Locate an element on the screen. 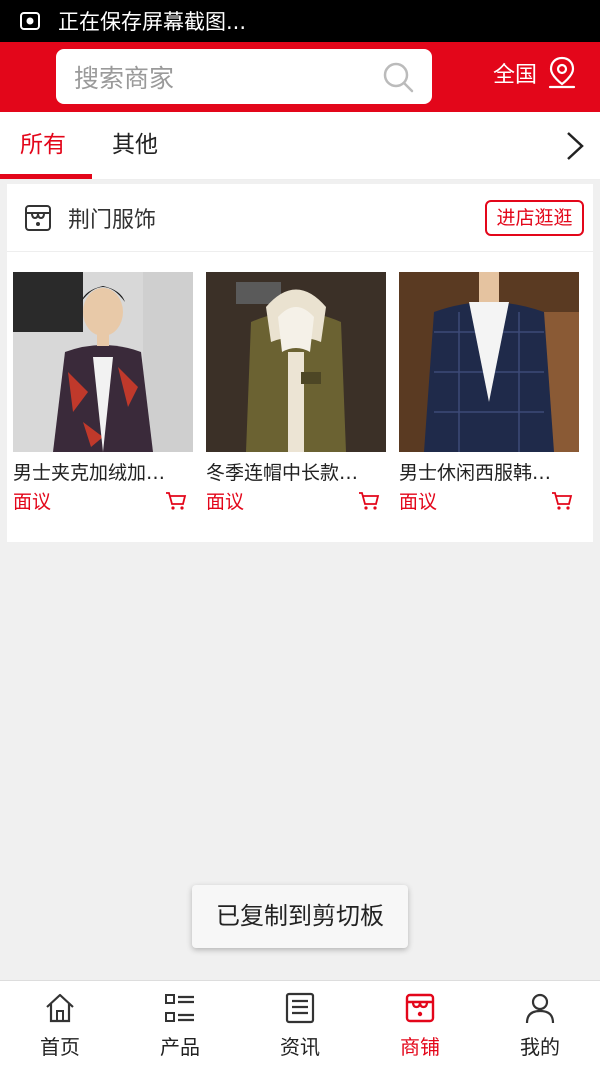 The width and height of the screenshot is (600, 1067). product-card: 男士休闲西服韩… 面议 is located at coordinates (489, 393).